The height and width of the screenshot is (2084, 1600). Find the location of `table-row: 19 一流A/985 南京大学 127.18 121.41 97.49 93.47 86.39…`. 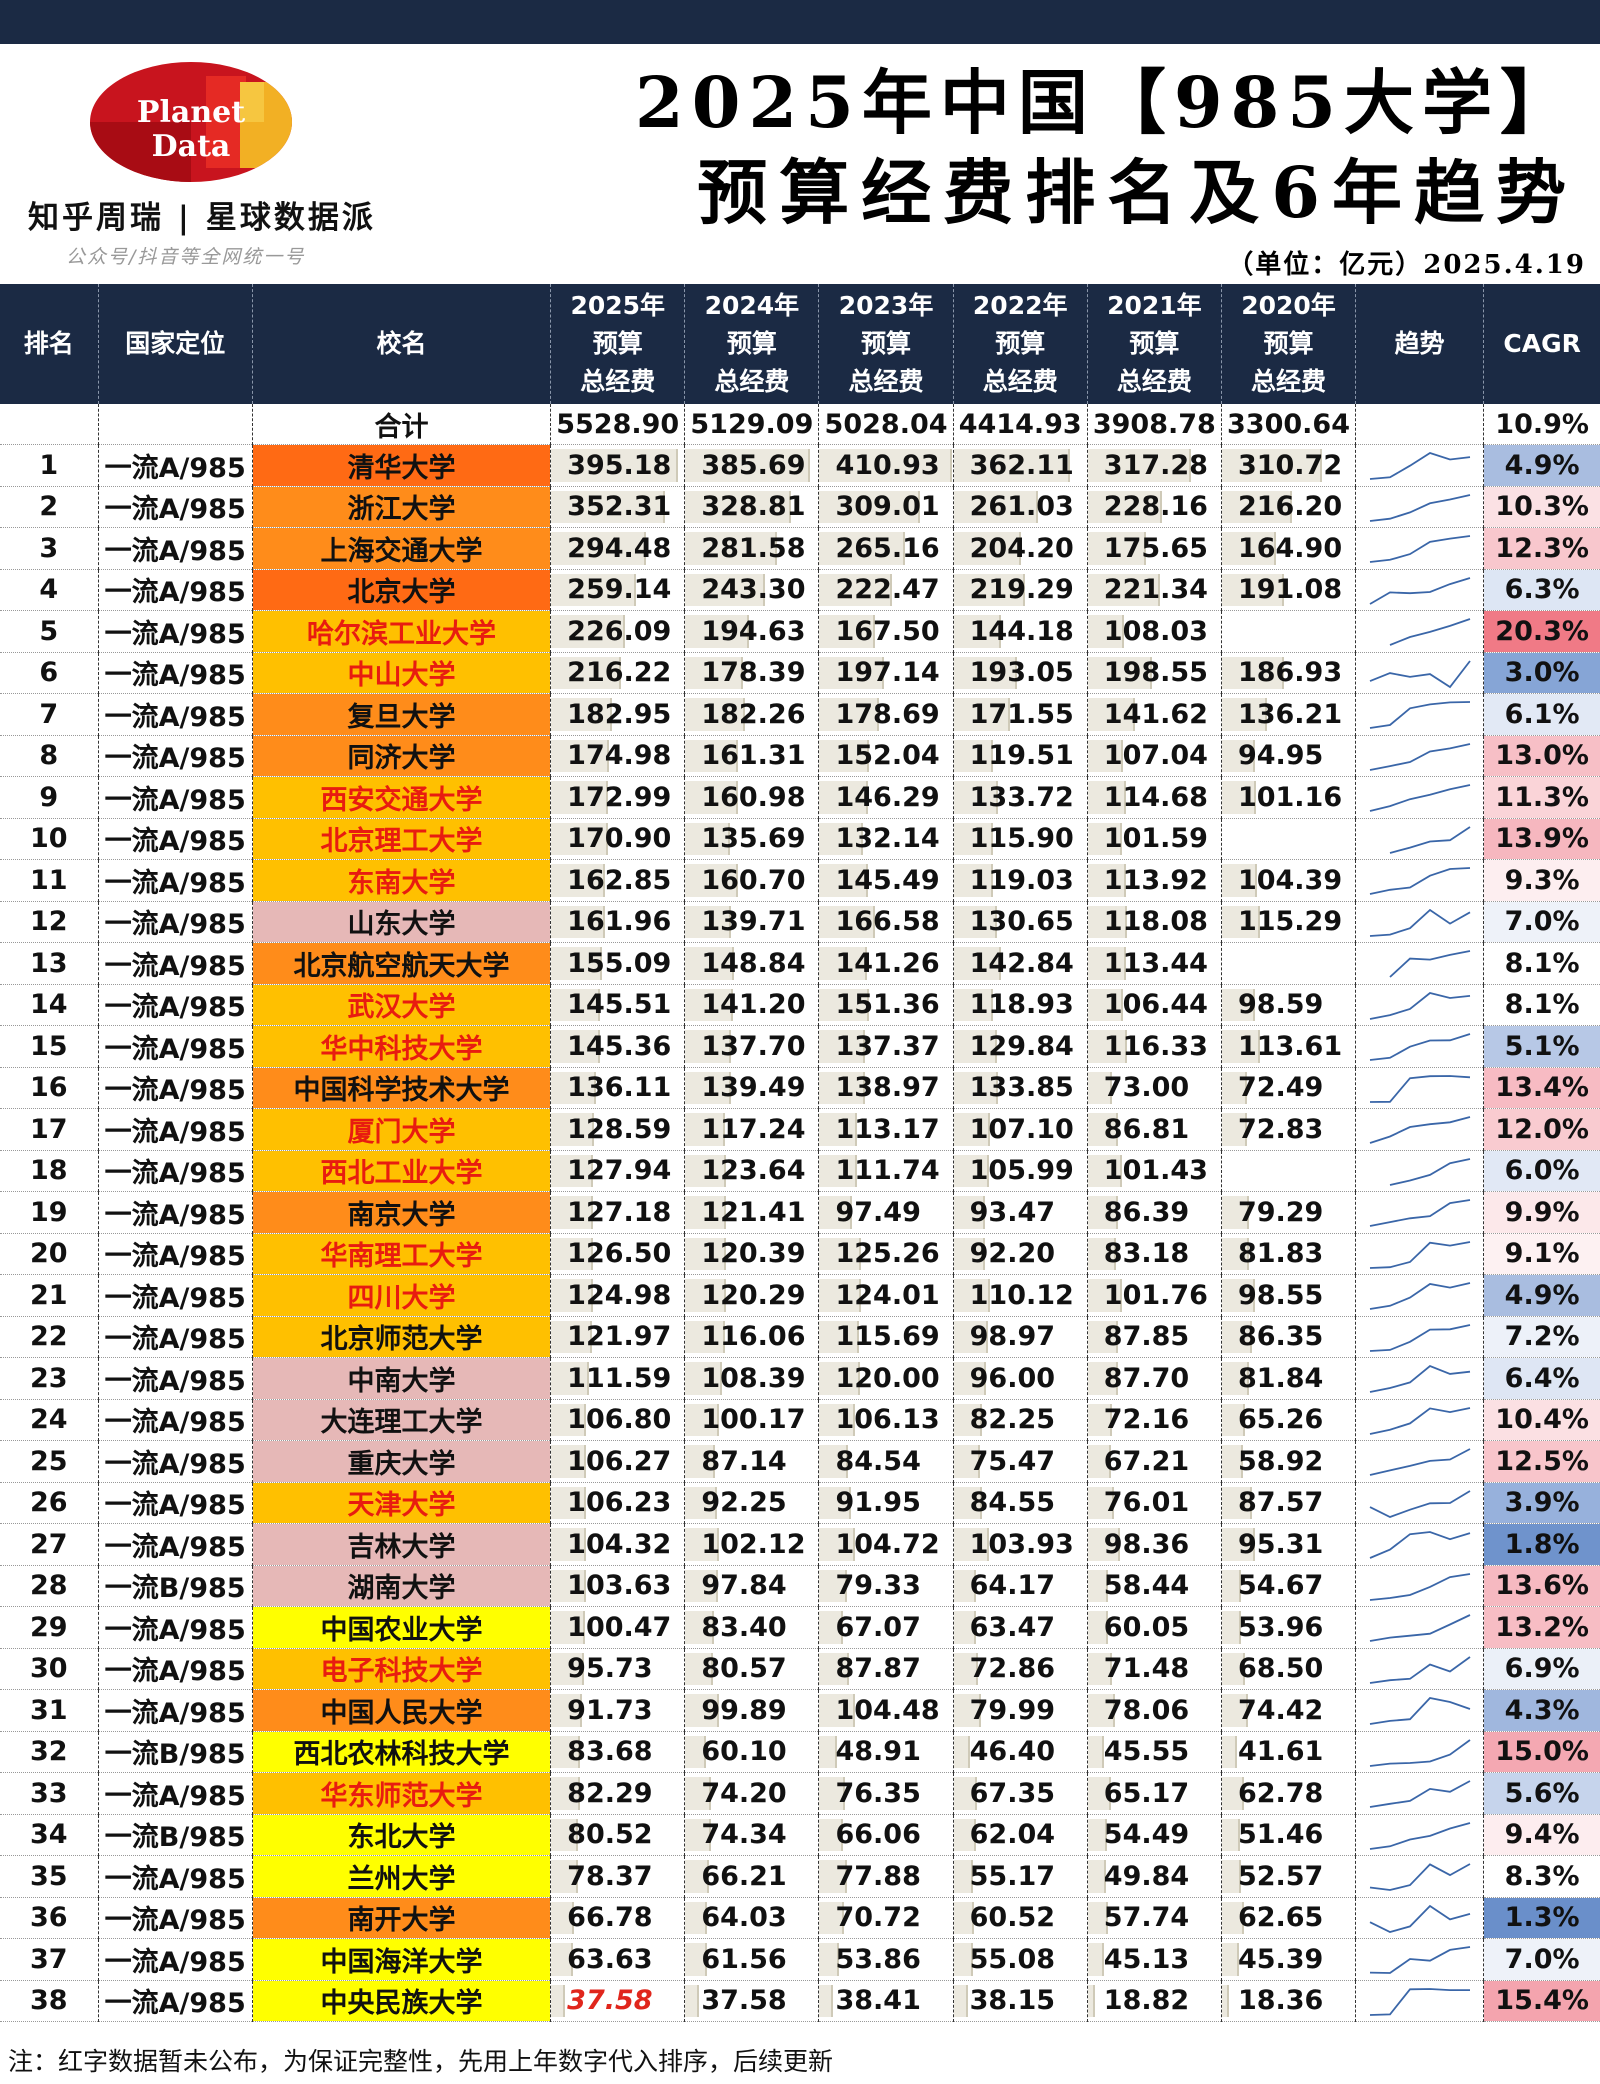

table-row: 19 一流A/985 南京大学 127.18 121.41 97.49 93.47 86.39… is located at coordinates (800, 1212).